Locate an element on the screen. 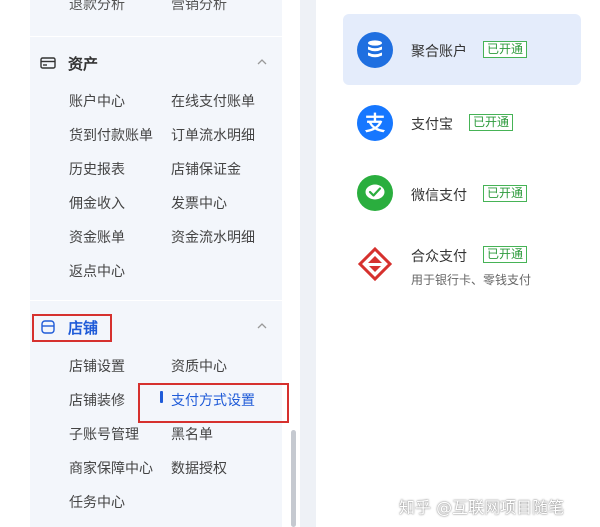 This screenshot has height=527, width=600. menu-item-history-report: 历史报表 is located at coordinates (97, 169).